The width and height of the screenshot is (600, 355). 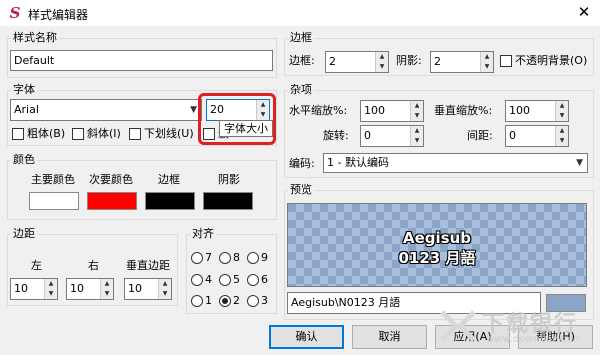 What do you see at coordinates (148, 289) in the screenshot?
I see `margin-vertical-spinner: 10 ▲ ▼` at bounding box center [148, 289].